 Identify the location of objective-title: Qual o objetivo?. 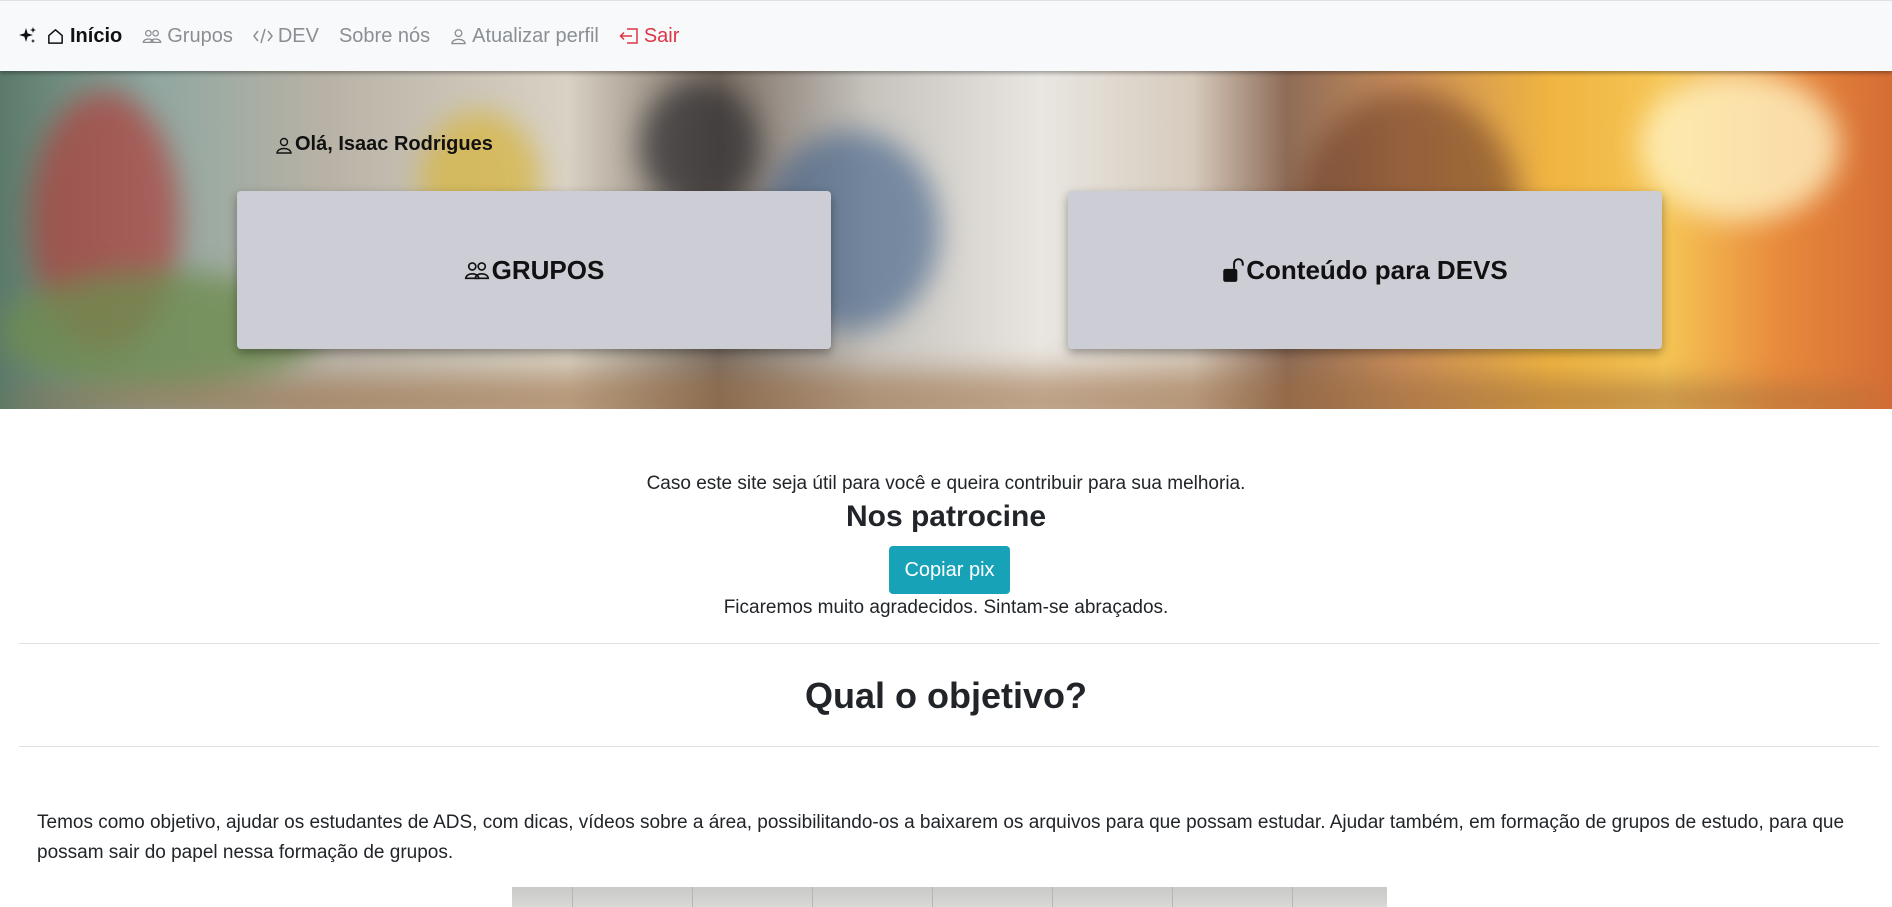
(945, 695).